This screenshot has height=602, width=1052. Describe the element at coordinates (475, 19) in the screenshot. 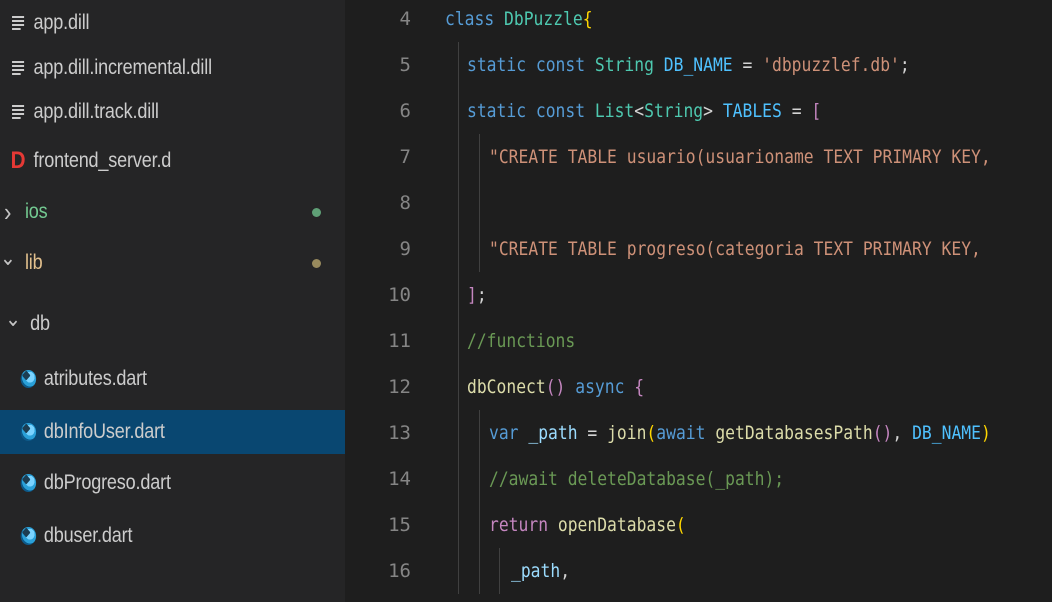

I see `code-token: class` at that location.